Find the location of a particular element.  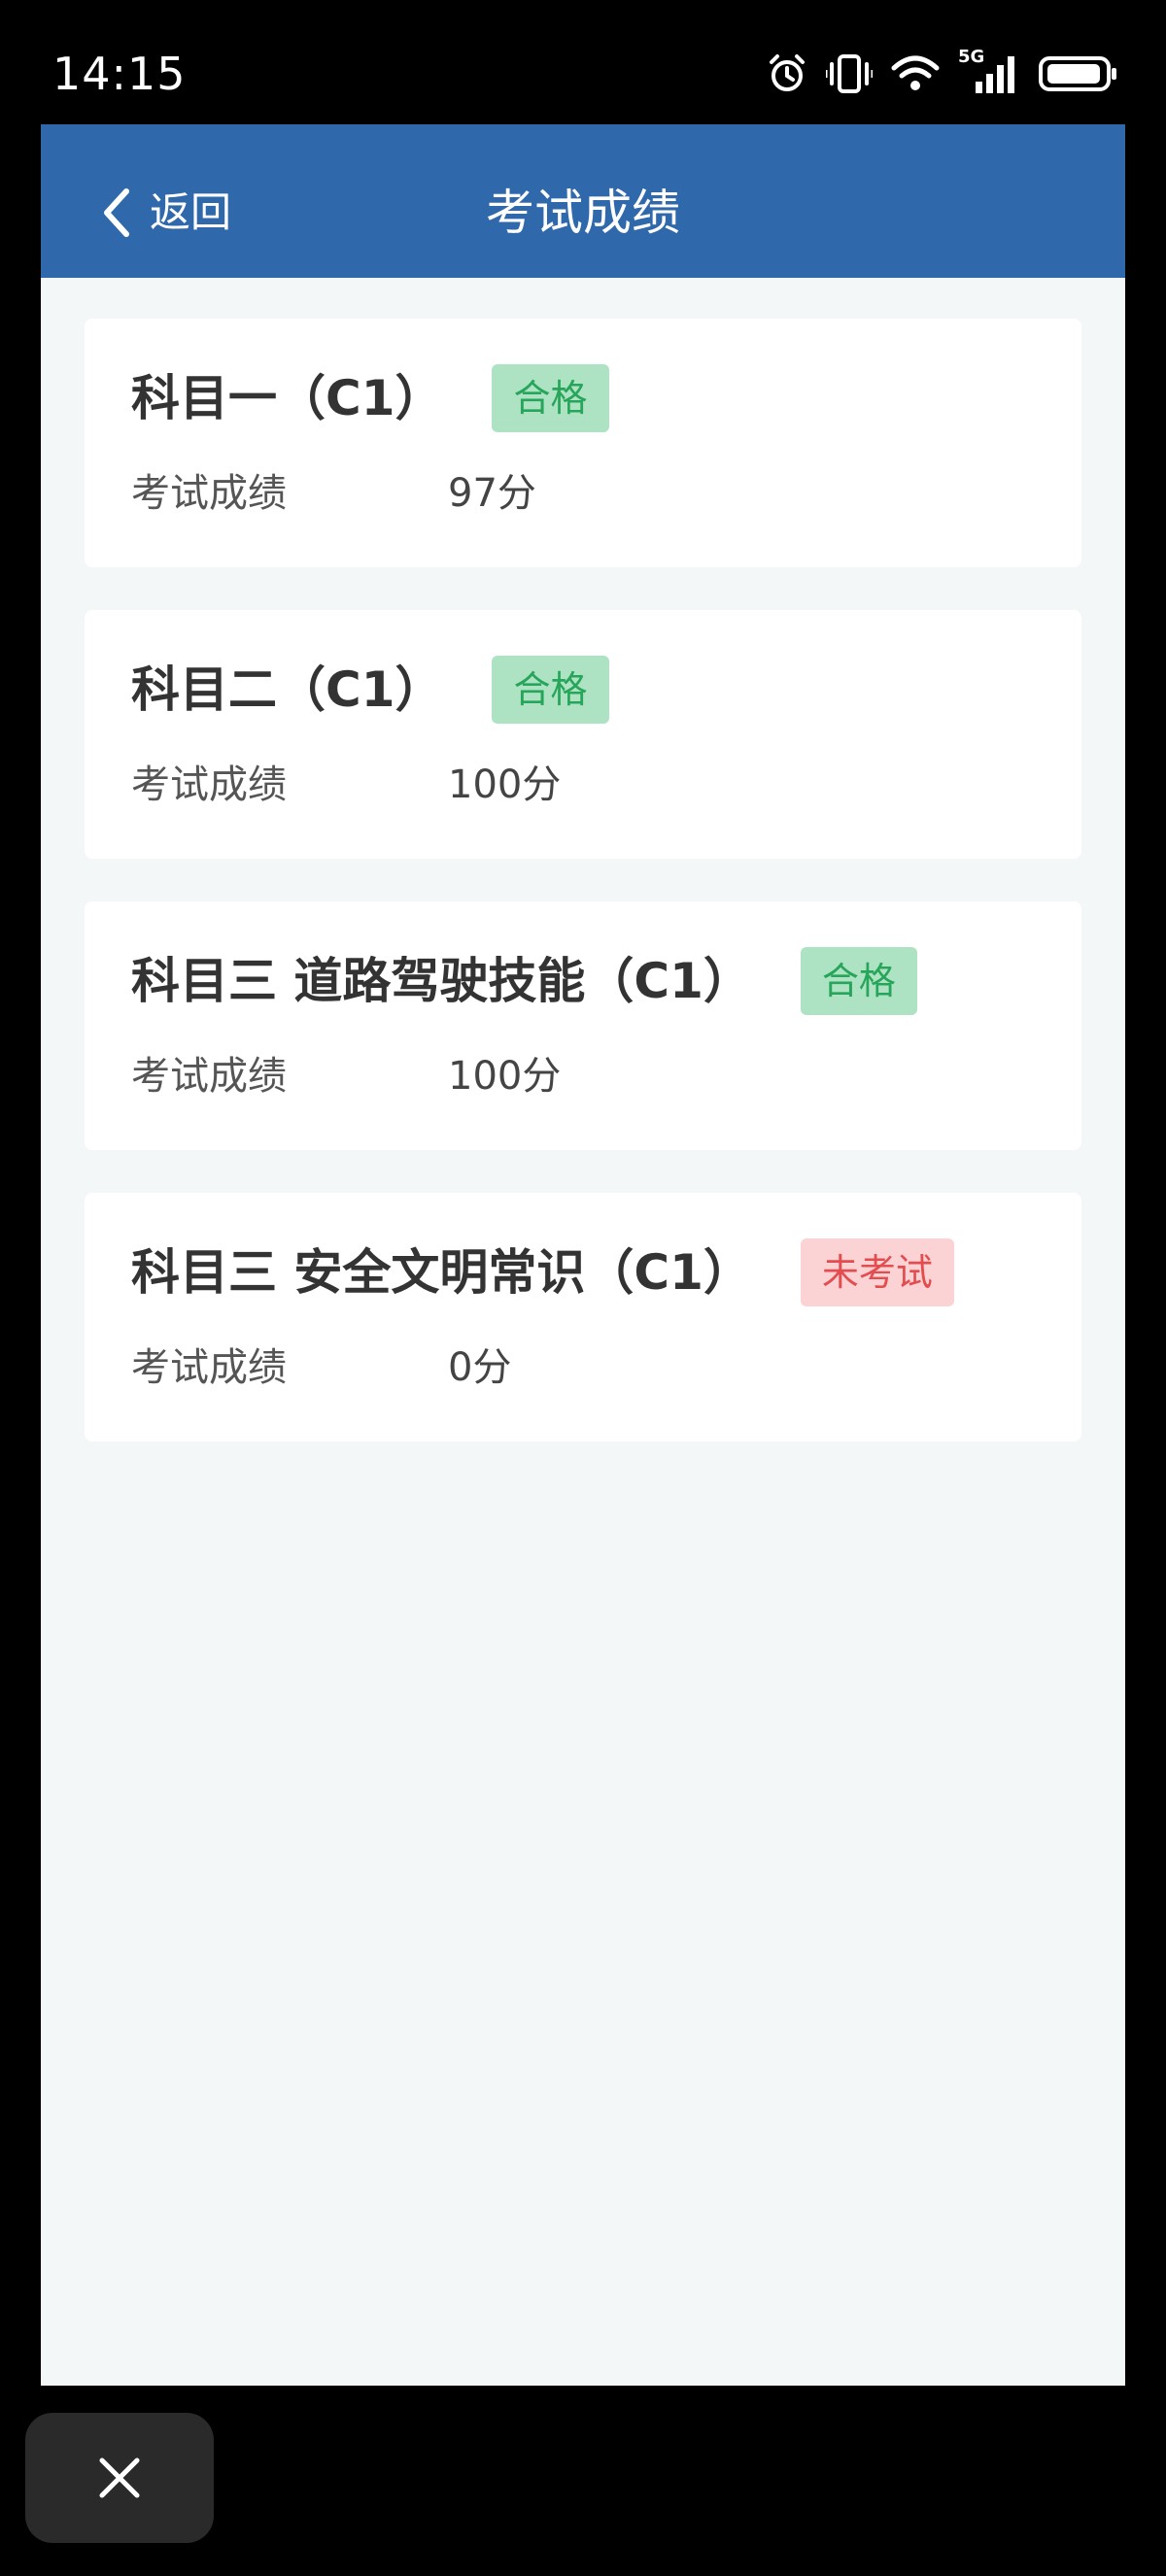

close-icon is located at coordinates (119, 2477).